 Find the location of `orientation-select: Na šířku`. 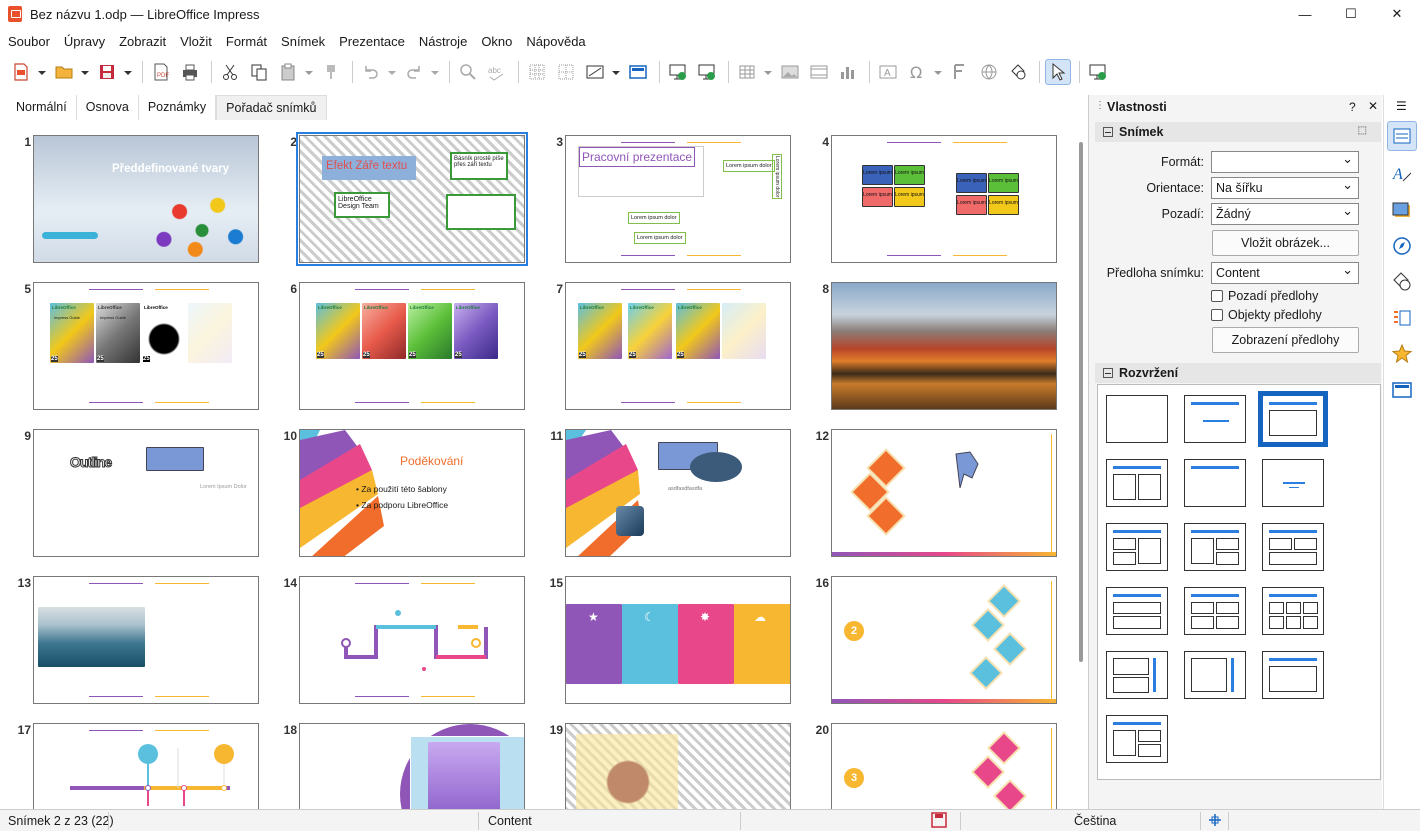

orientation-select: Na šířku is located at coordinates (1285, 188).